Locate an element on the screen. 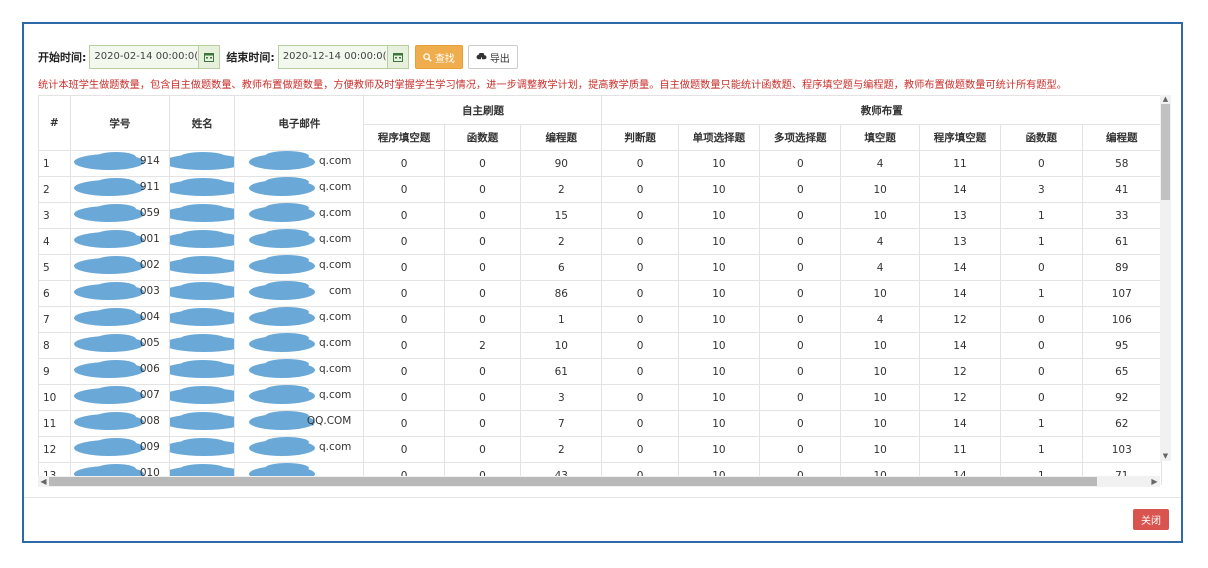 The image size is (1208, 568). col-header-teacher-0: 判断题 is located at coordinates (640, 137).